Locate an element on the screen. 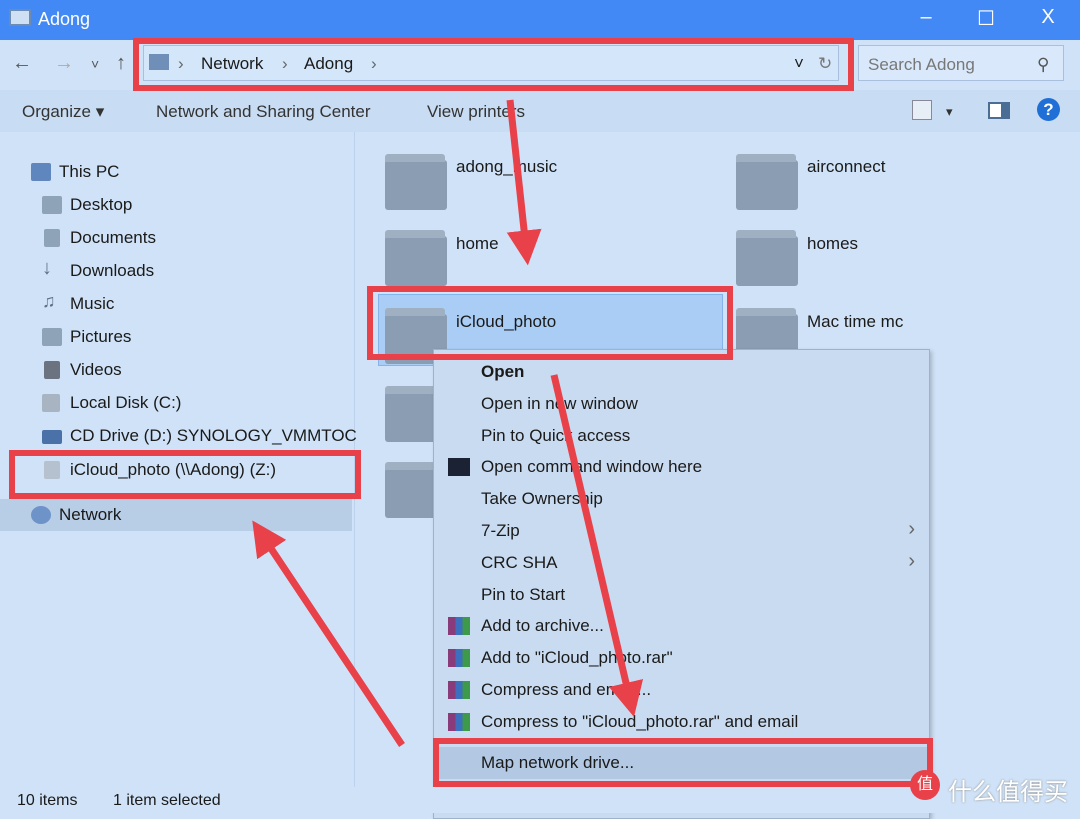 The height and width of the screenshot is (819, 1080). arrow-down-to-map-drive is located at coordinates (597, 546).